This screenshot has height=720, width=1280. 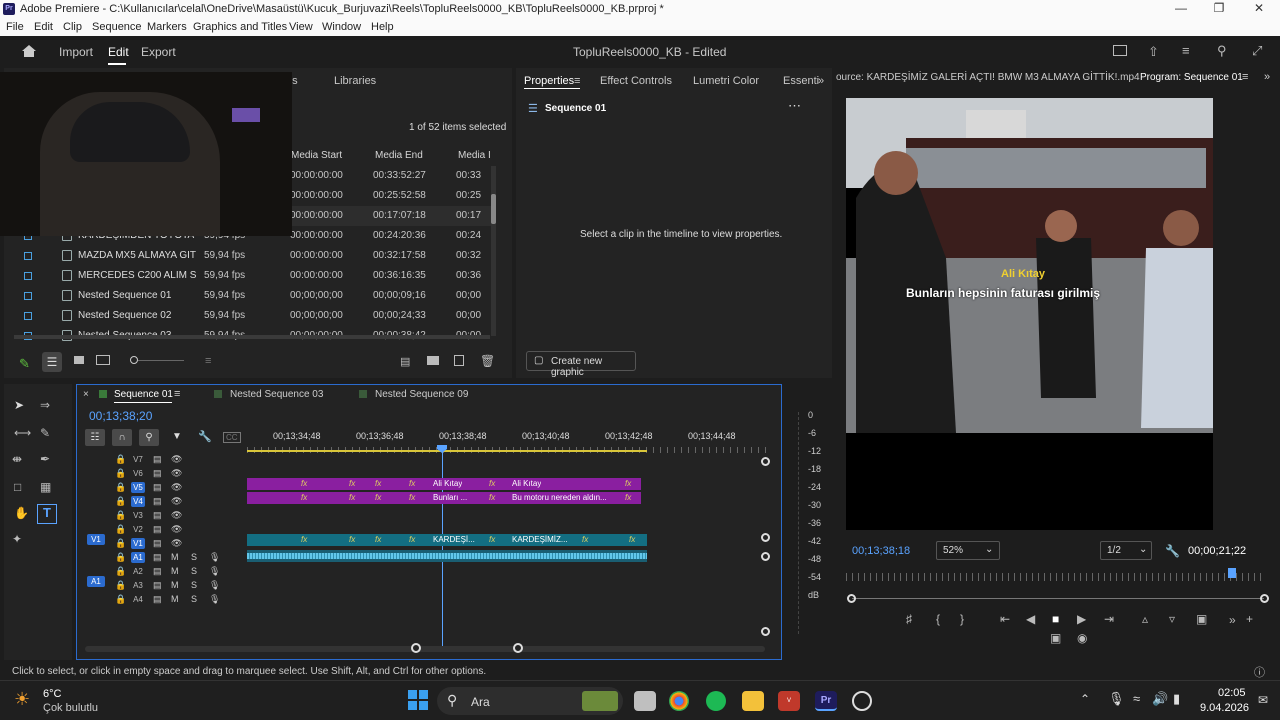 I want to click on share-icon: ⇧, so click(x=1153, y=52).